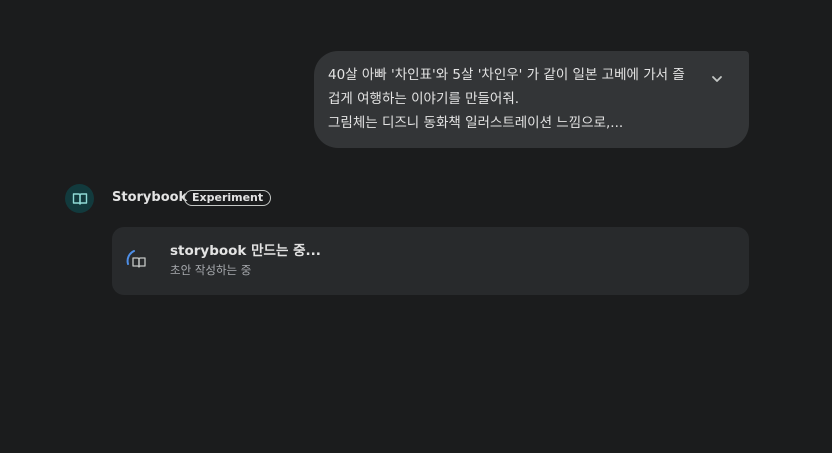 The width and height of the screenshot is (832, 453). I want to click on user-message-line: 40살 아빠 '차인표'와 5살 '차인우' 가 같이 일본 고베에 가서 즐, so click(506, 75).